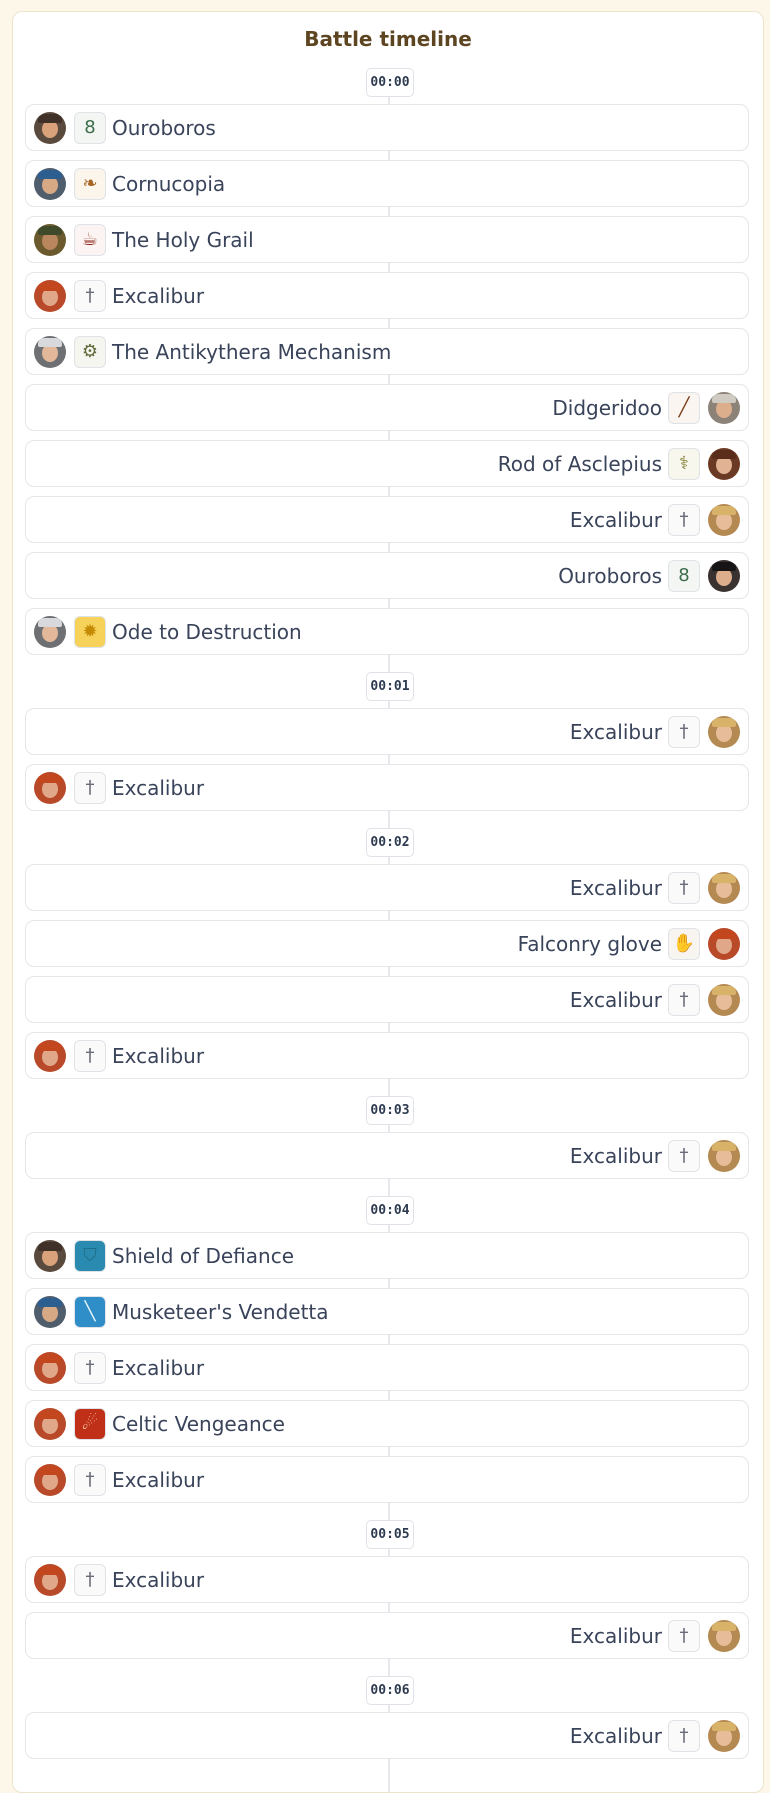 Image resolution: width=770 pixels, height=1793 pixels. Describe the element at coordinates (684, 463) in the screenshot. I see `rod-of-asclepius-icon: ⚕` at that location.